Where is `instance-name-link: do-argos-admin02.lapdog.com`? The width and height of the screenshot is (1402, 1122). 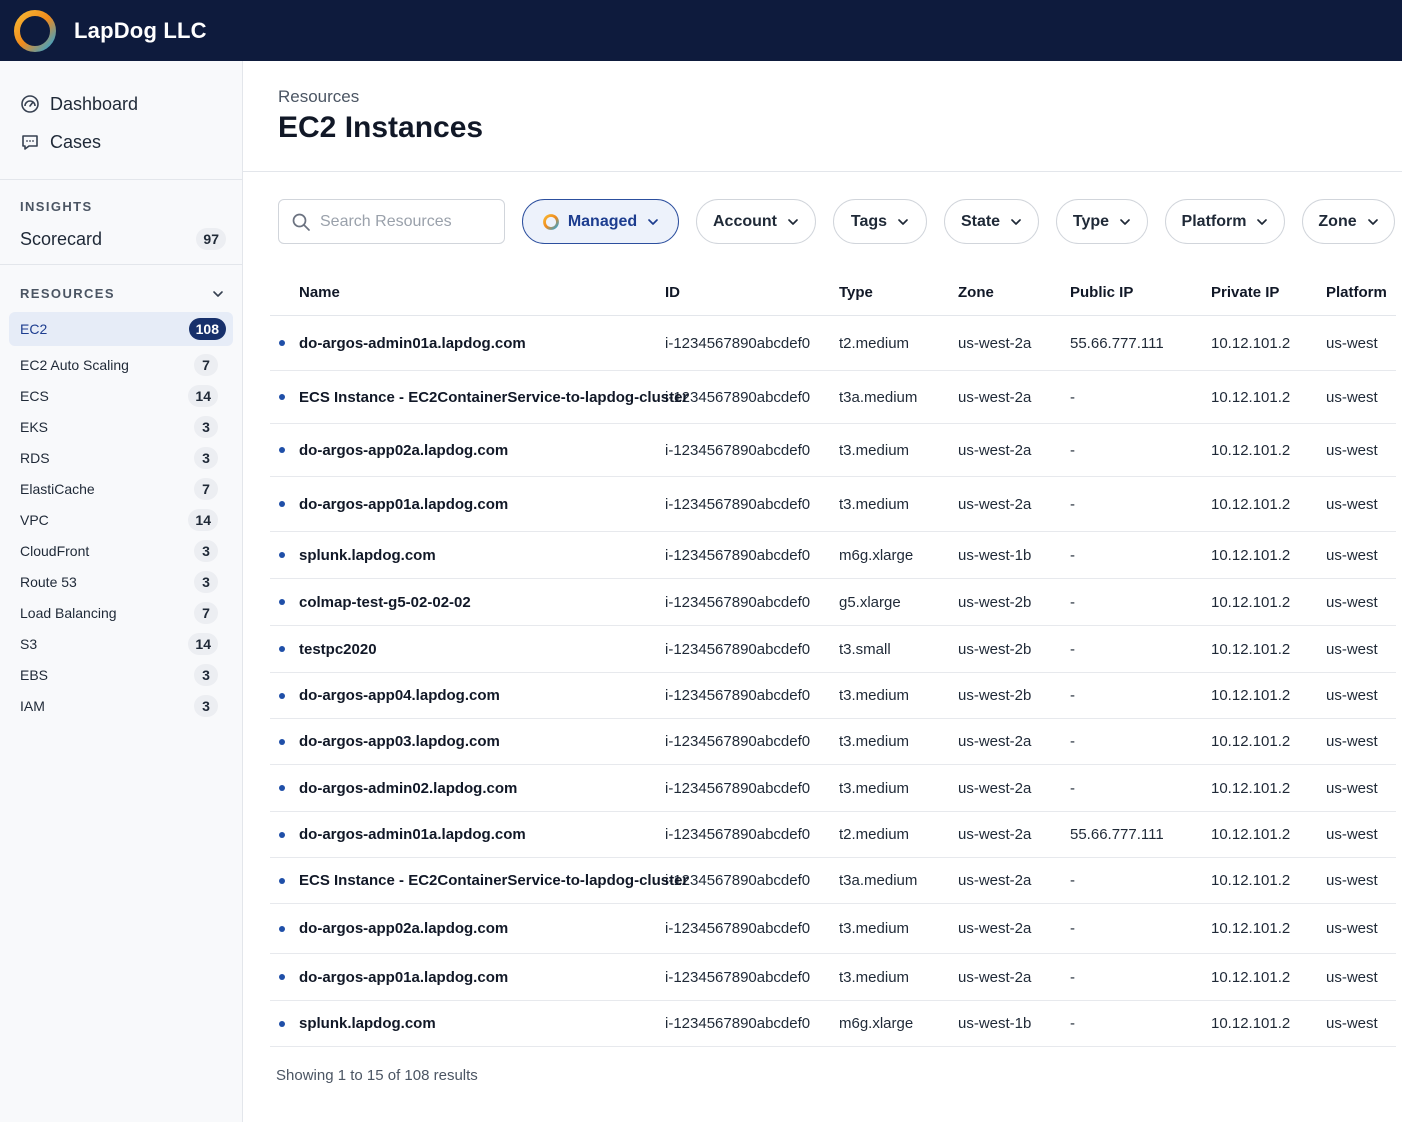
instance-name-link: do-argos-admin02.lapdog.com is located at coordinates (408, 788).